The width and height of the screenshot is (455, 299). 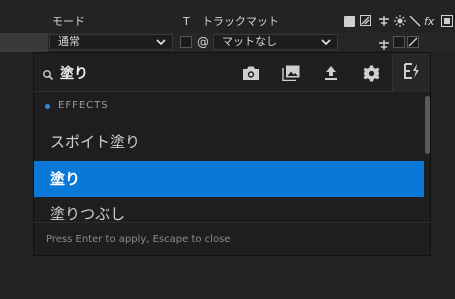 I want to click on upload-button, so click(x=331, y=73).